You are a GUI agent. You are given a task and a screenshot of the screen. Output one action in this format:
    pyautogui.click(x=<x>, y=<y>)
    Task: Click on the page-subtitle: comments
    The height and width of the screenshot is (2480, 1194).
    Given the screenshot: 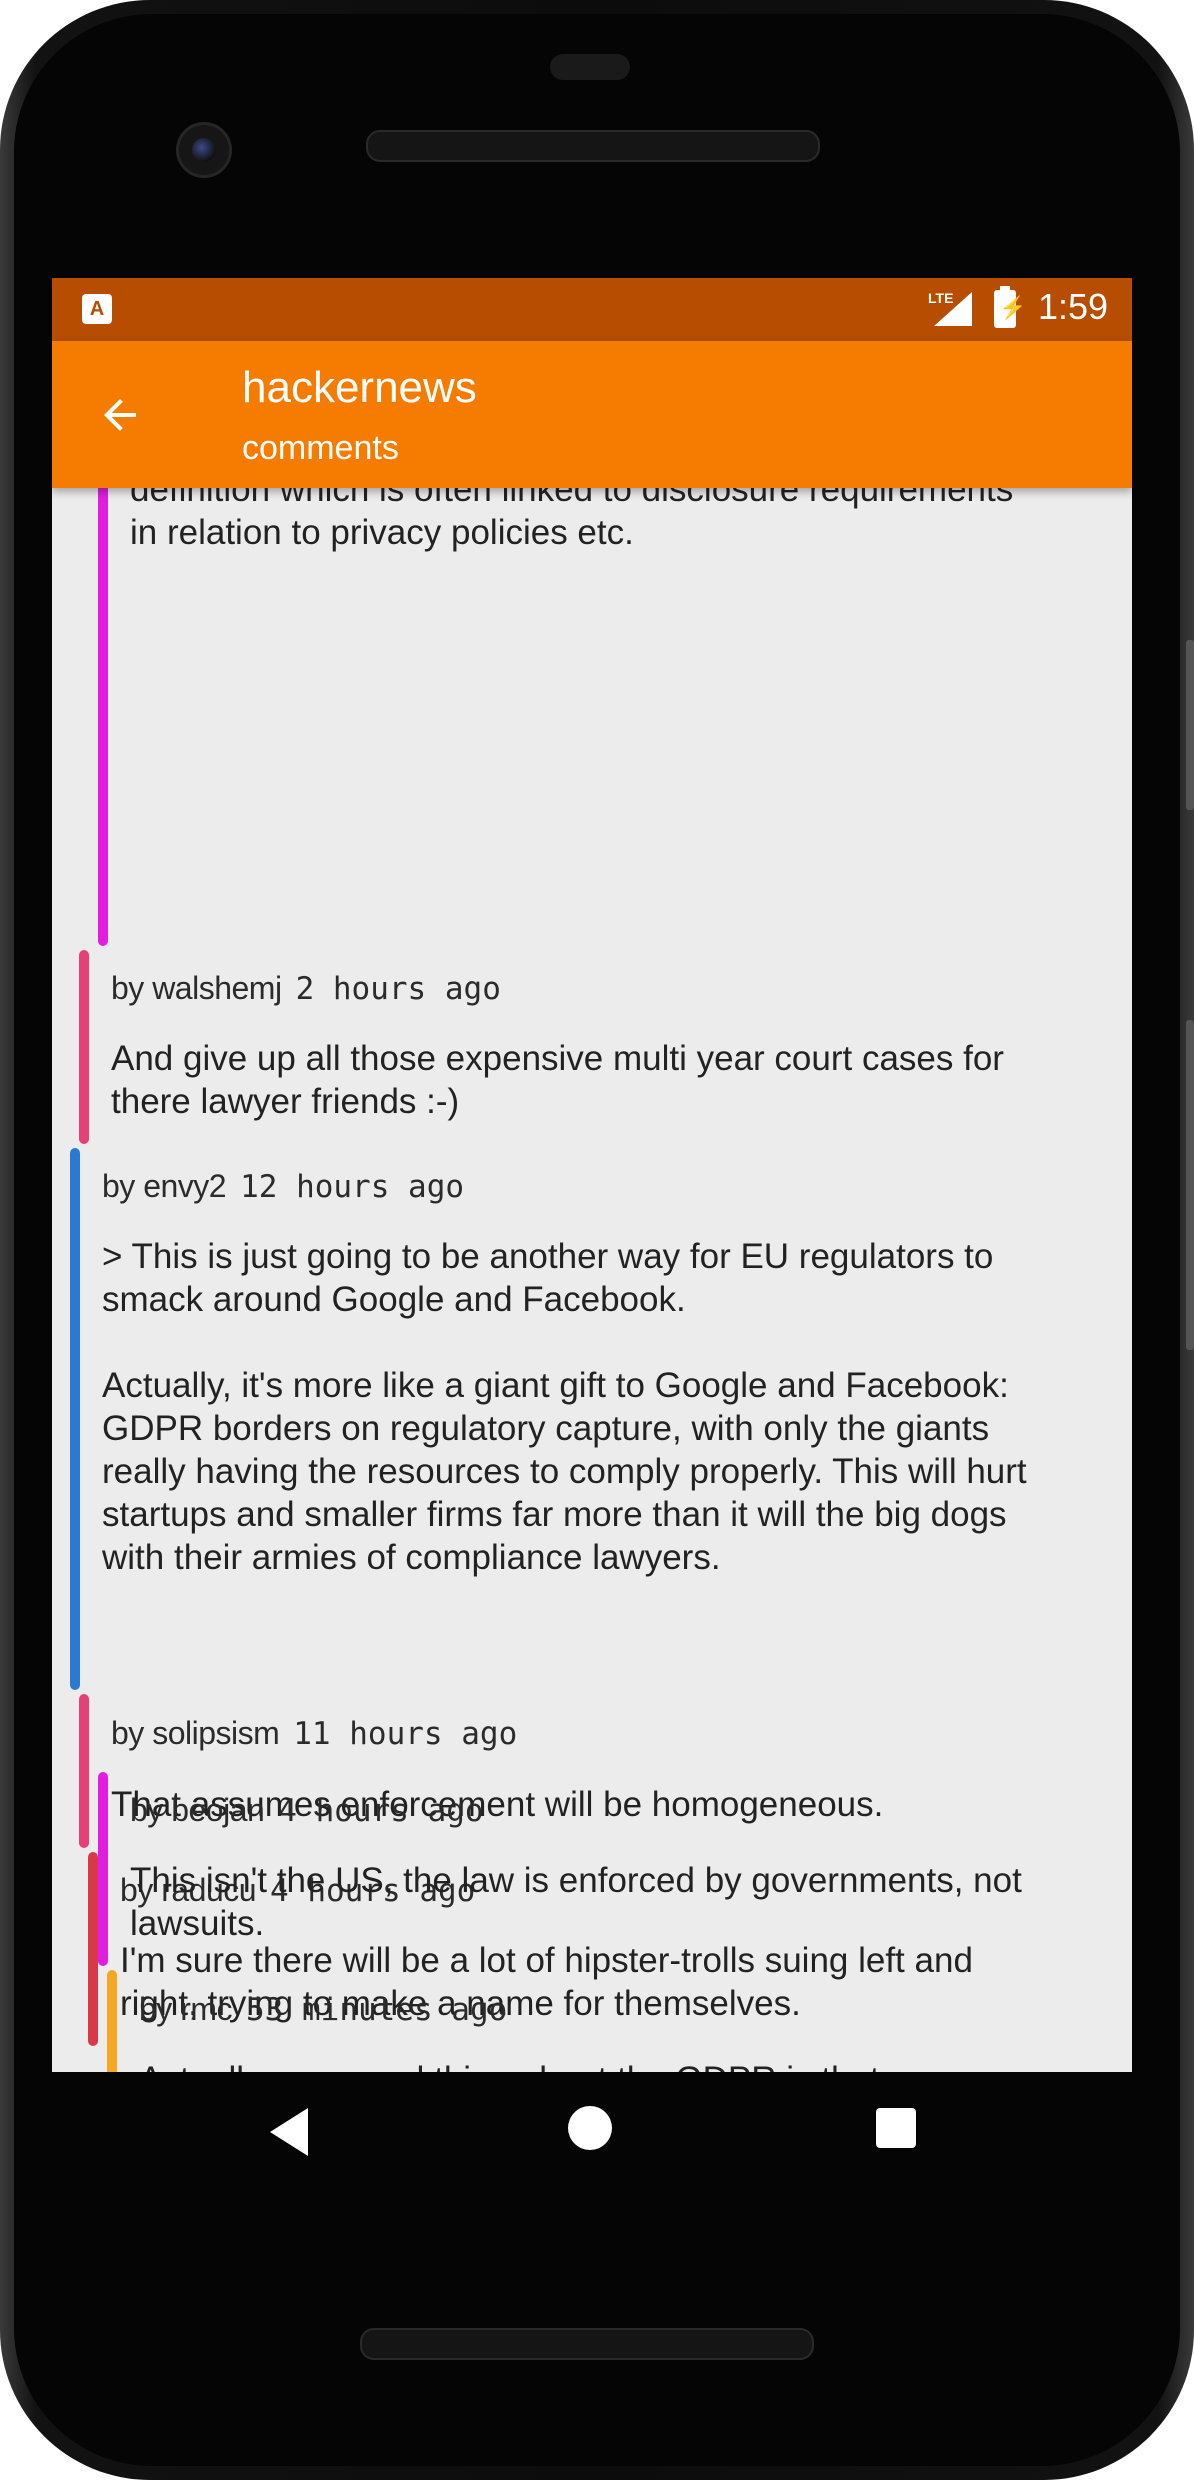 What is the action you would take?
    pyautogui.click(x=320, y=448)
    